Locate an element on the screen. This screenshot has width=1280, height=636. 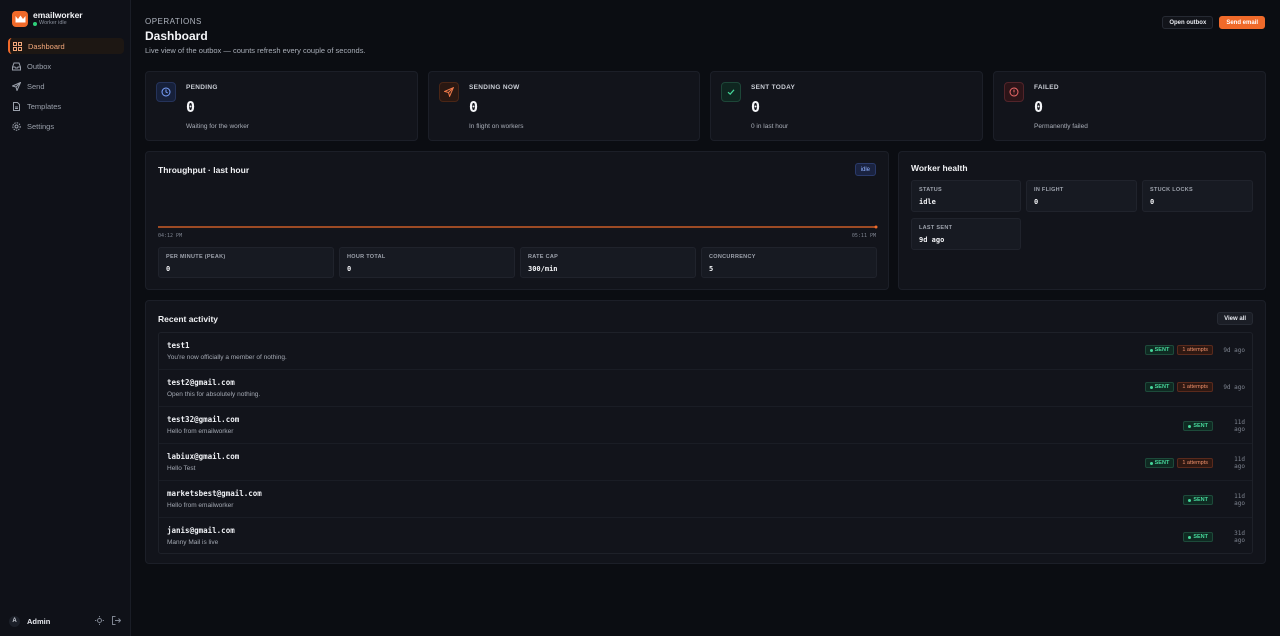
sidebar-item-dashboard: Dashboard is located at coordinates (66, 46).